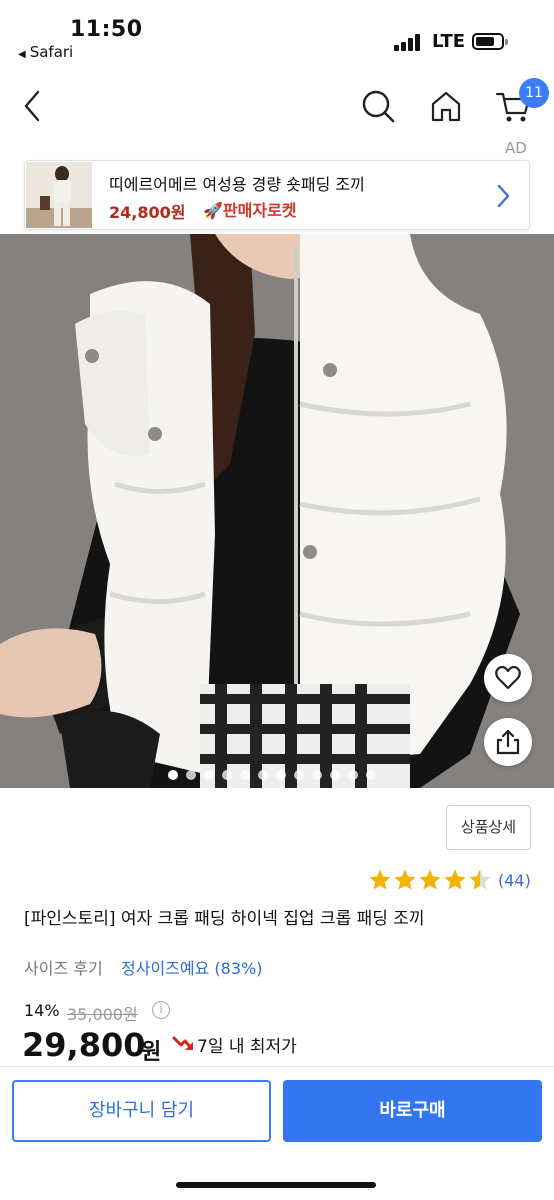 The width and height of the screenshot is (554, 1200). I want to click on home-icon, so click(446, 106).